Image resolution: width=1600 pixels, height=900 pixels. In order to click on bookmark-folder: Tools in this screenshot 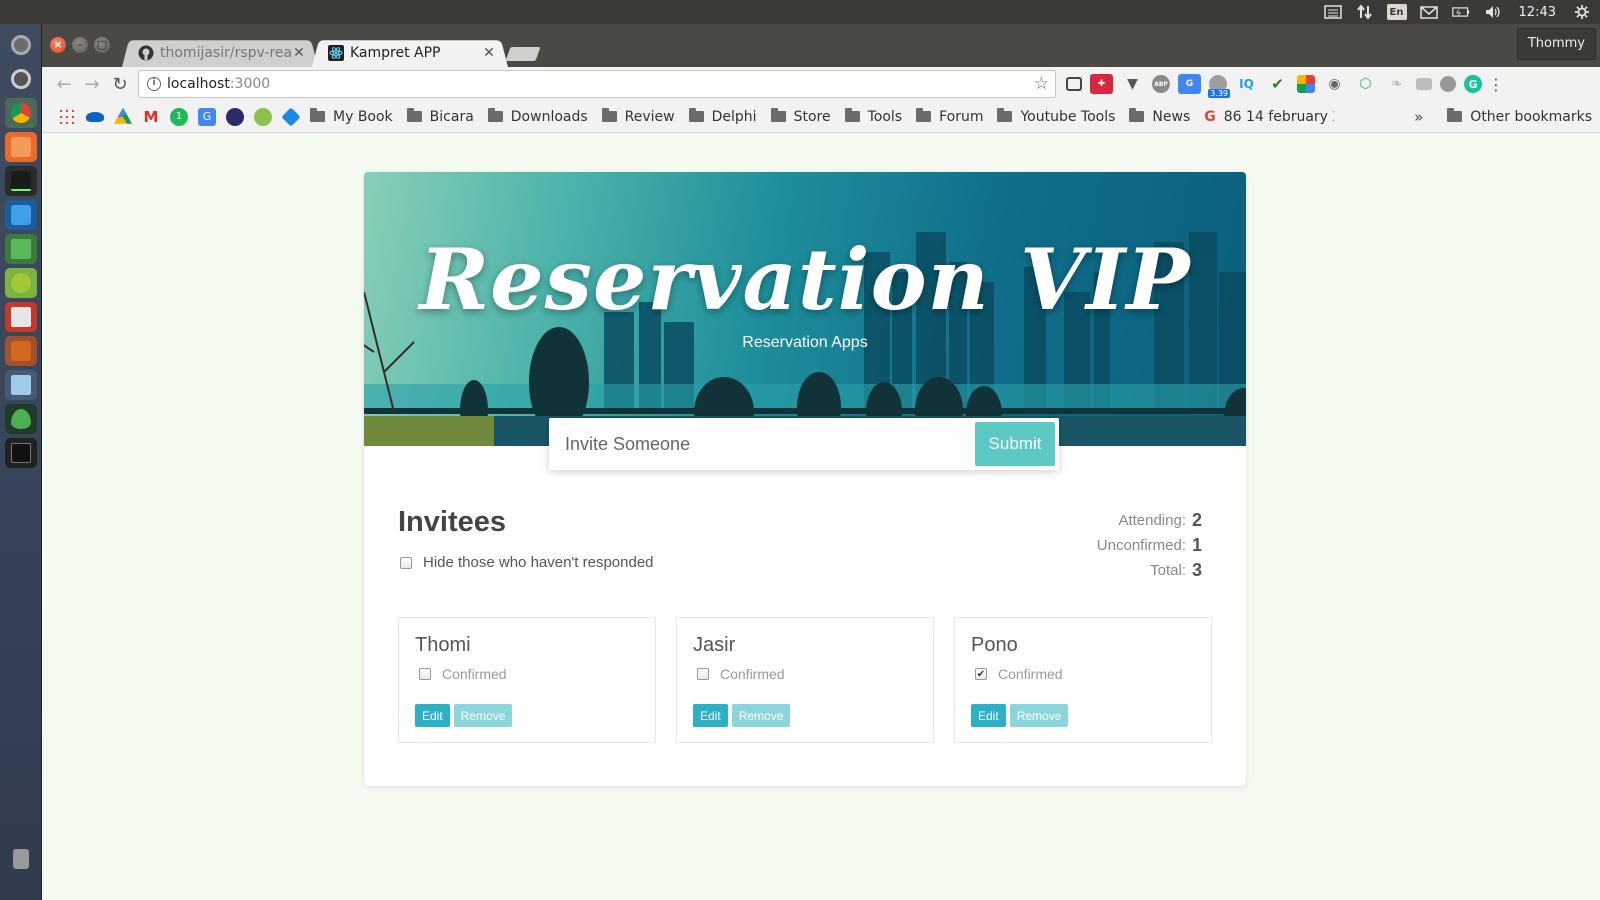, I will do `click(873, 116)`.